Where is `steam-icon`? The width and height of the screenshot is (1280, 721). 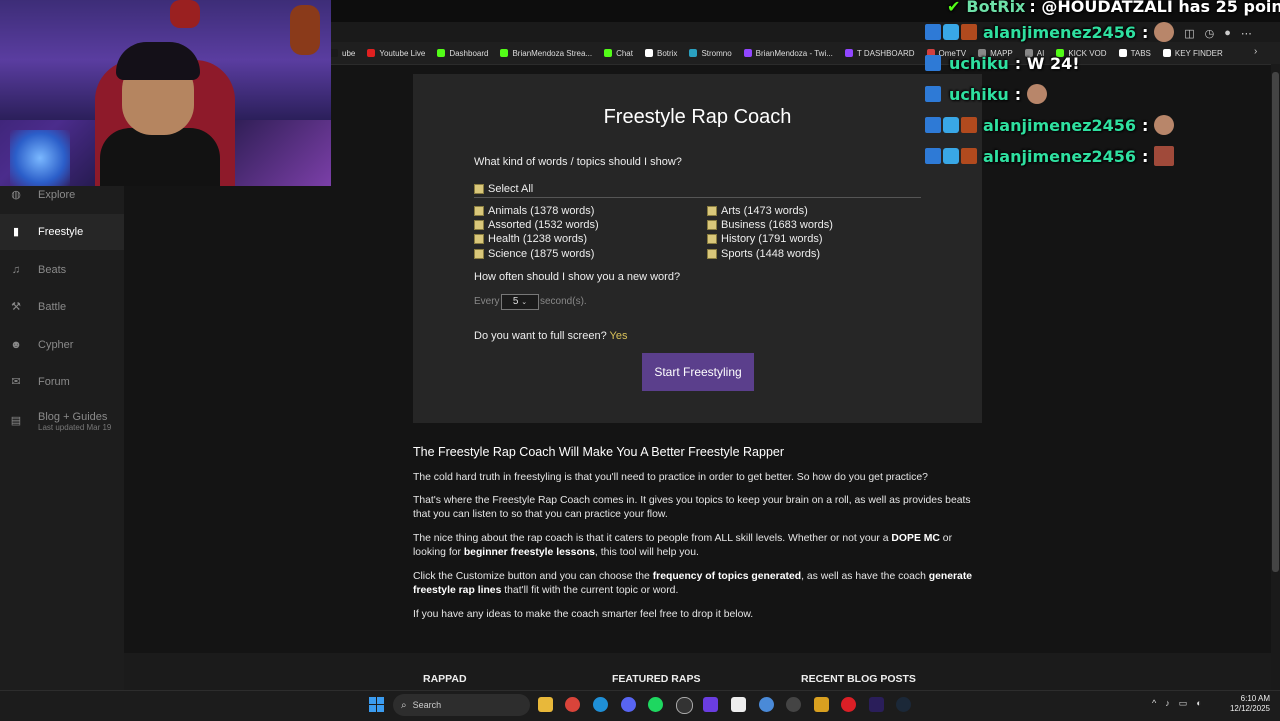
steam-icon is located at coordinates (903, 704).